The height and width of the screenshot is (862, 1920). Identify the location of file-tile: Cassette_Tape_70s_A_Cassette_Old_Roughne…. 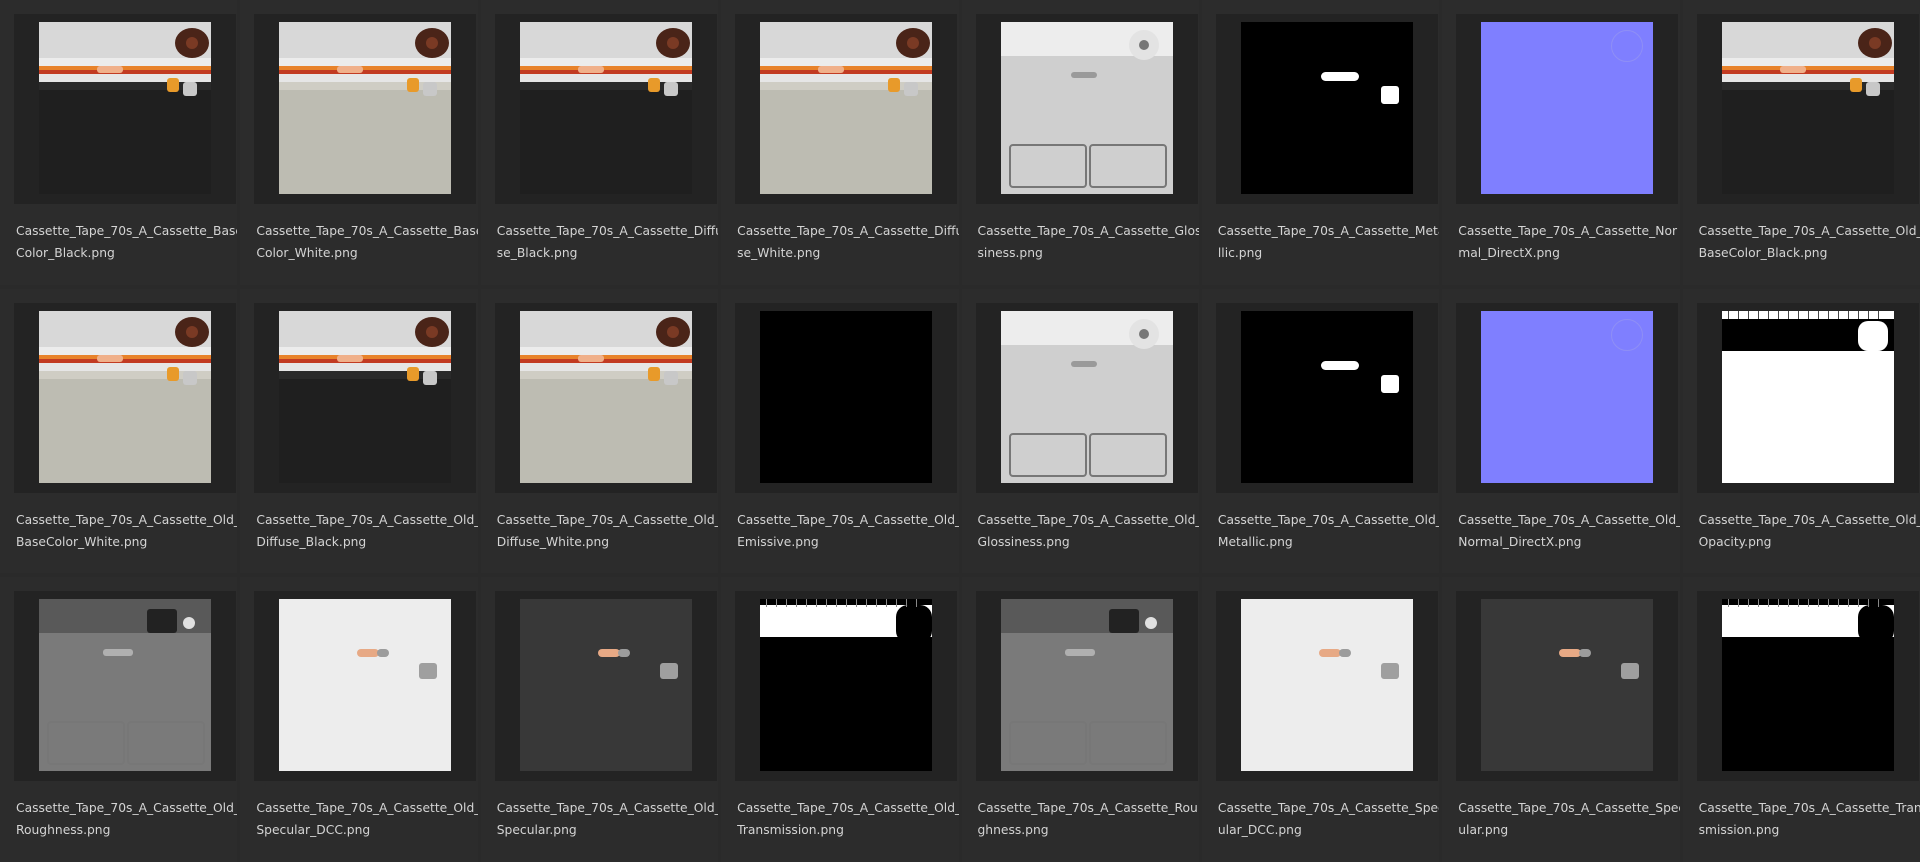
(119, 719).